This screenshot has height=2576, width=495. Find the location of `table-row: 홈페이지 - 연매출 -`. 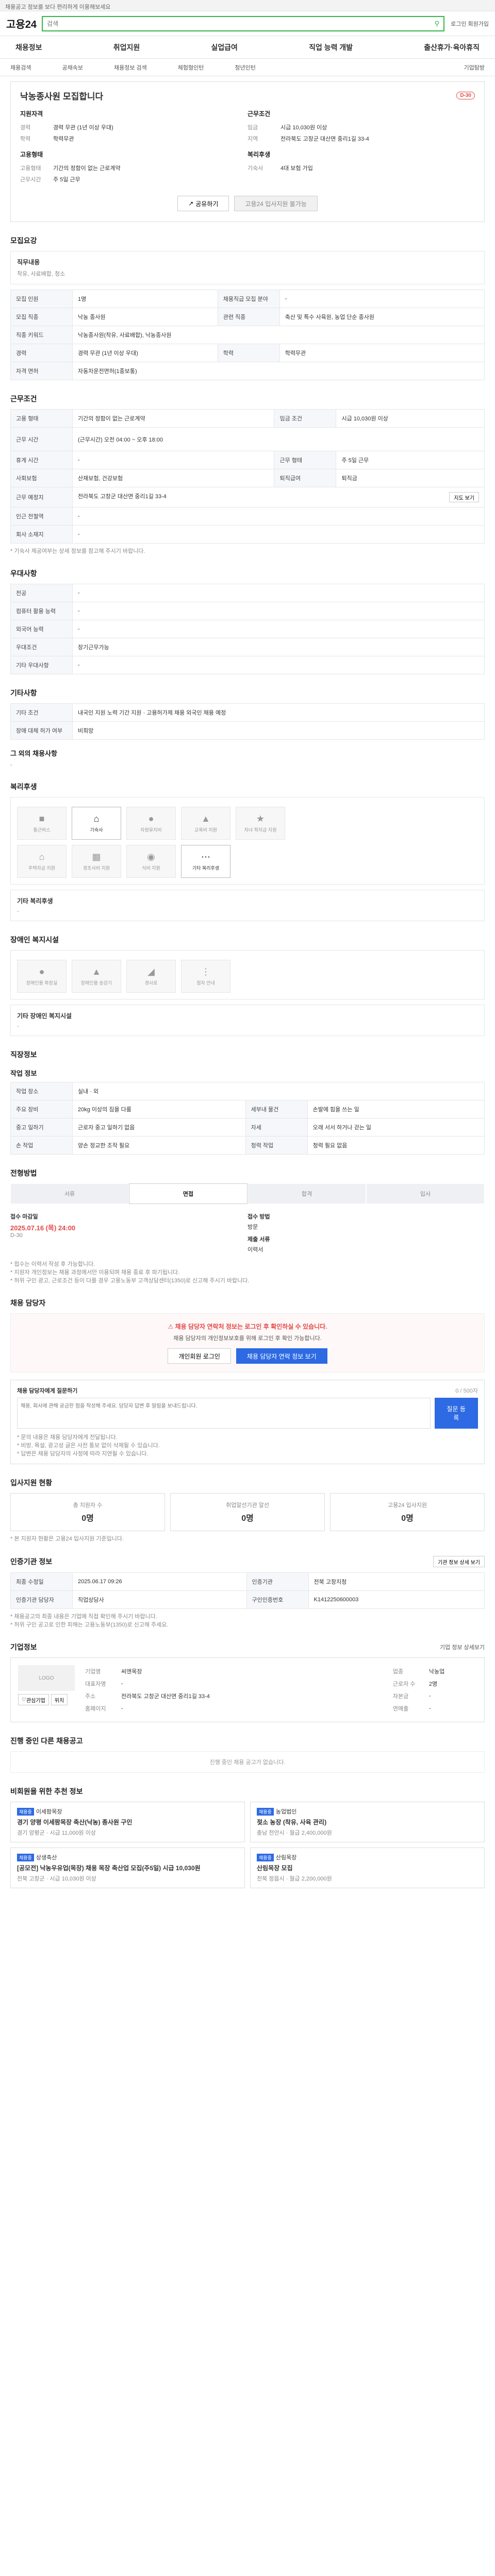

table-row: 홈페이지 - 연매출 - is located at coordinates (281, 1708).